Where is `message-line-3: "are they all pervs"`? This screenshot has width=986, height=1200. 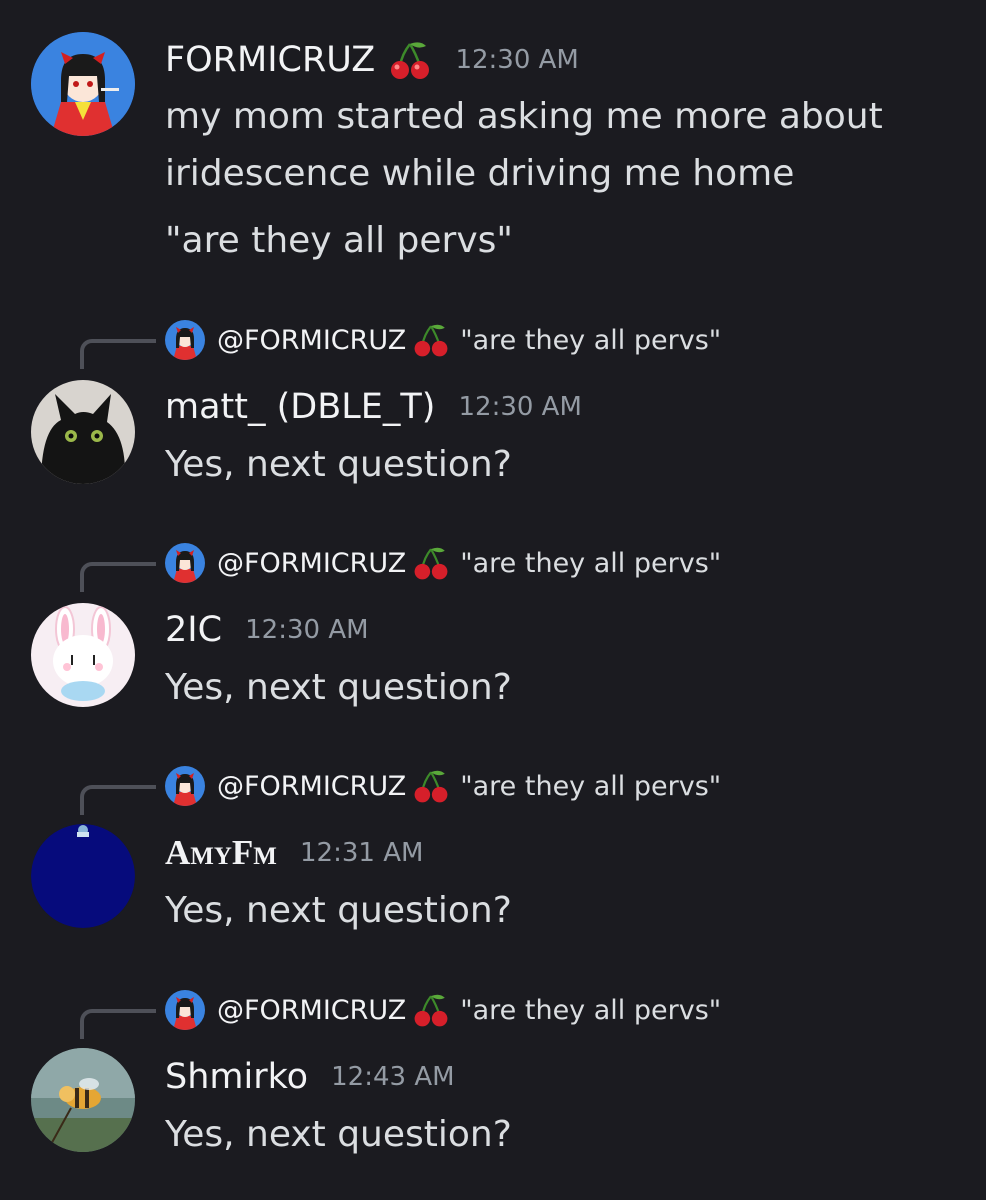 message-line-3: "are they all pervs" is located at coordinates (339, 240).